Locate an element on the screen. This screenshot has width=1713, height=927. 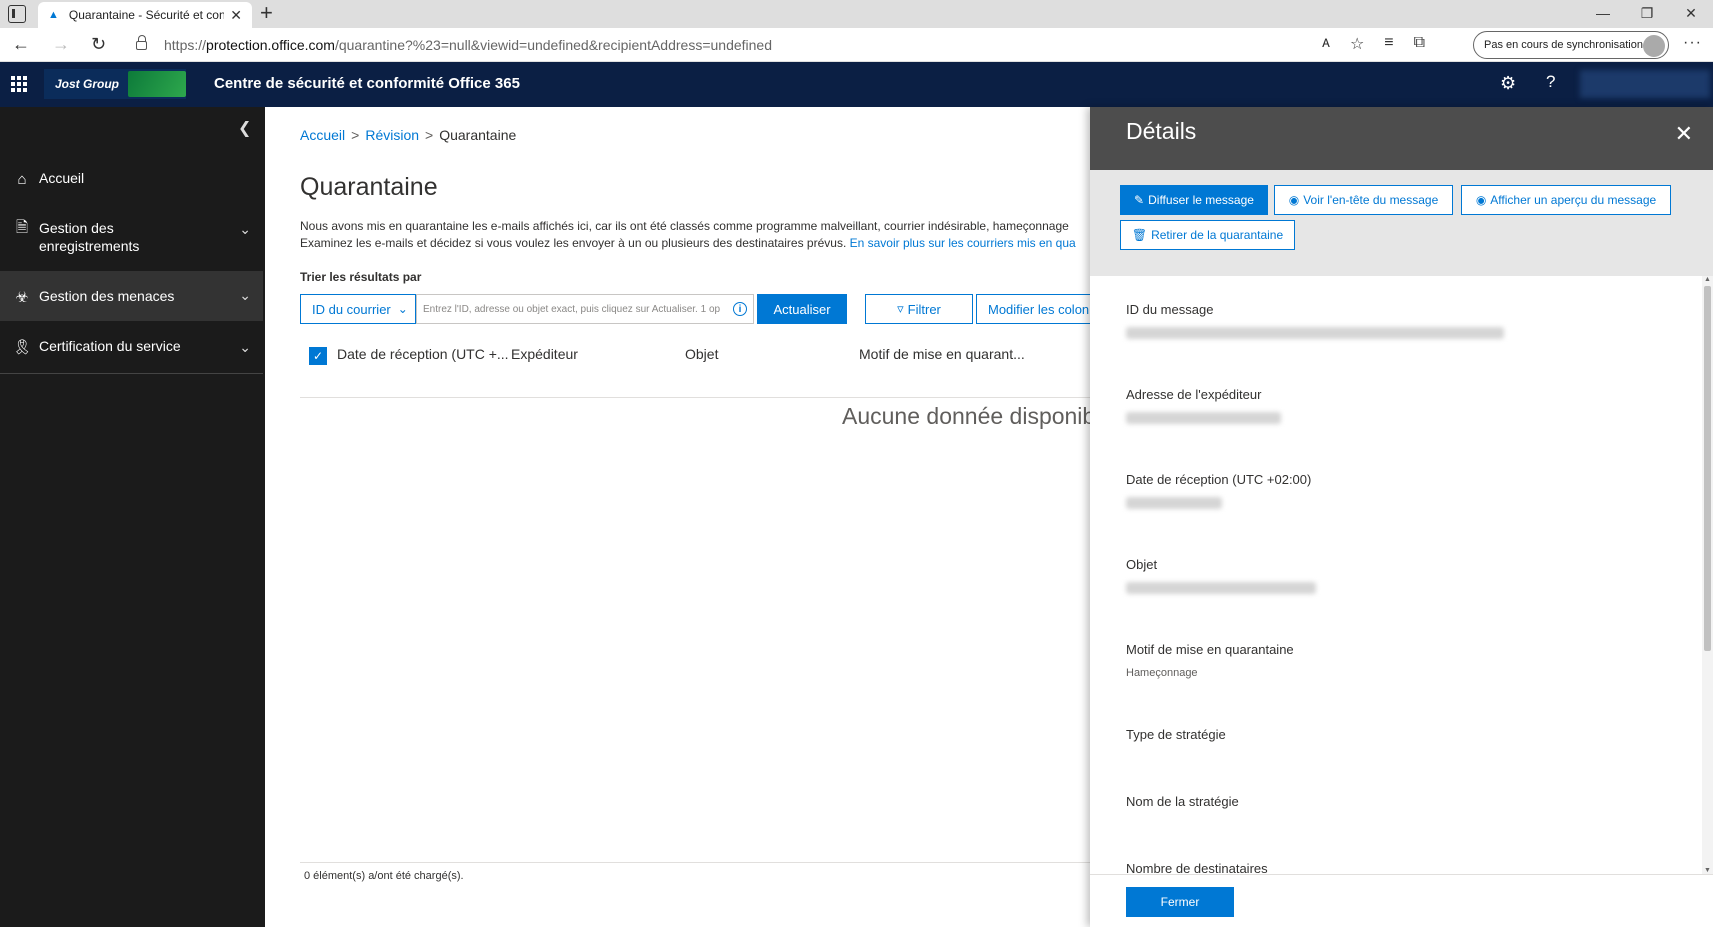
window-close-icon: ✕ is located at coordinates (1691, 13).